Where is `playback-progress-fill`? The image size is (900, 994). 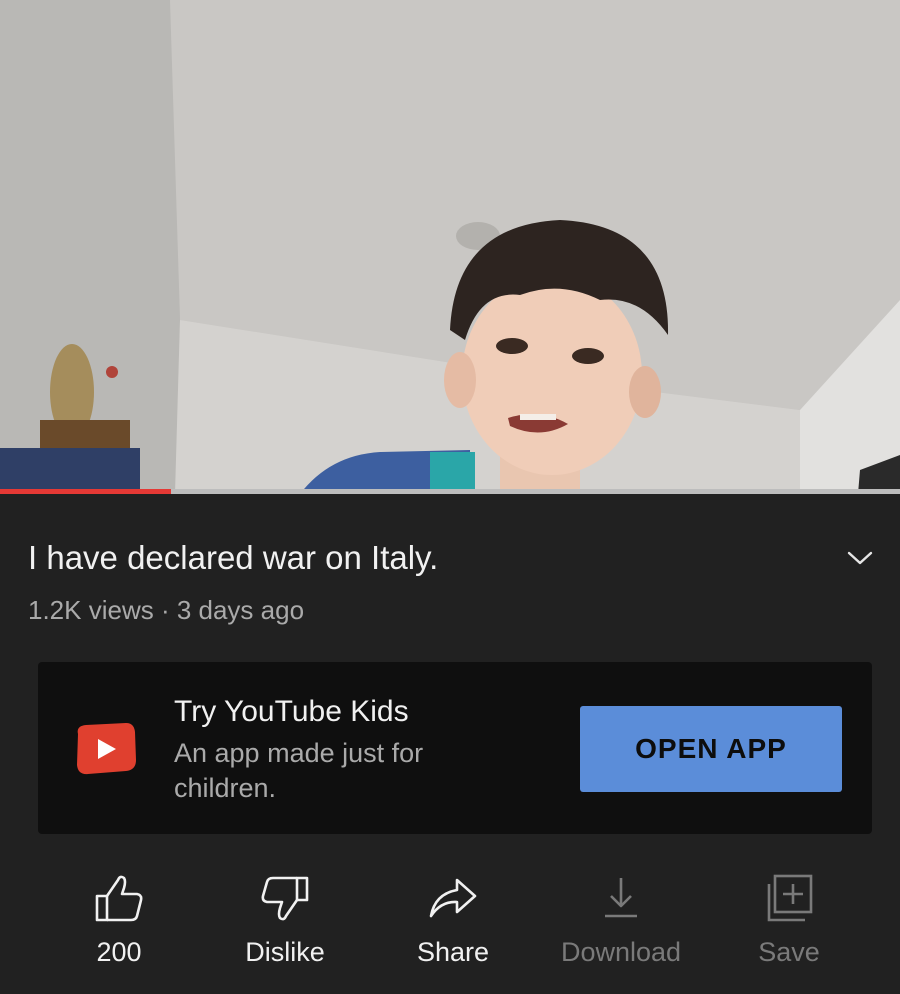
playback-progress-fill is located at coordinates (85, 491).